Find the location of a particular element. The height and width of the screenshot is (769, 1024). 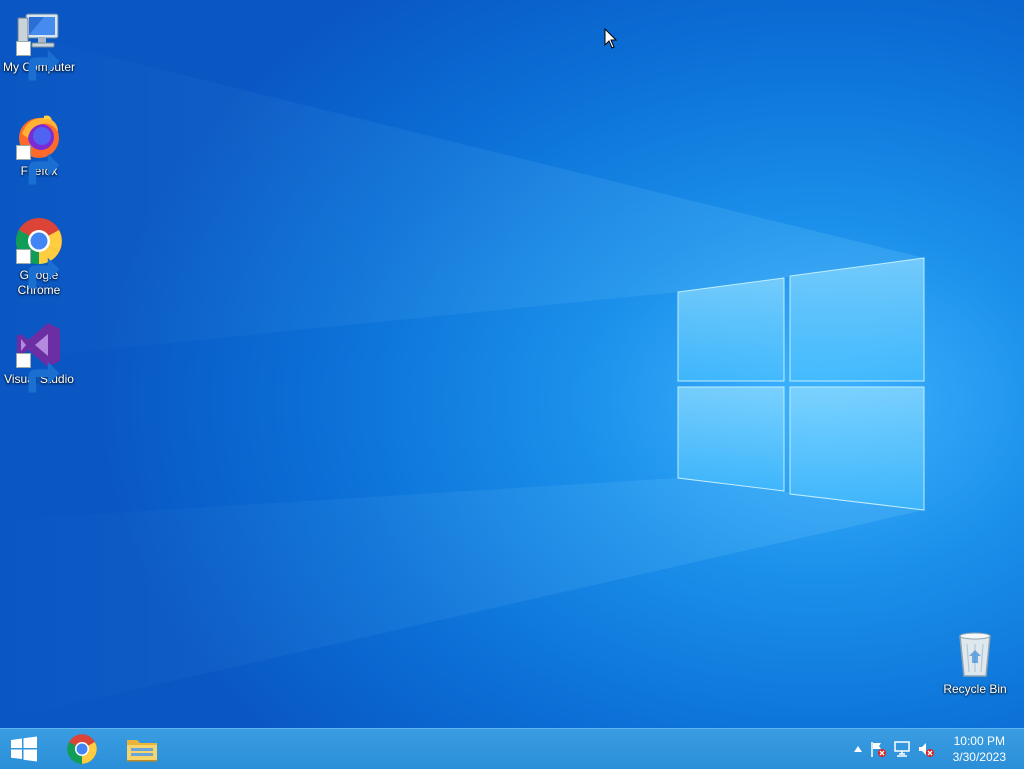

file-explorer-icon is located at coordinates (142, 751).